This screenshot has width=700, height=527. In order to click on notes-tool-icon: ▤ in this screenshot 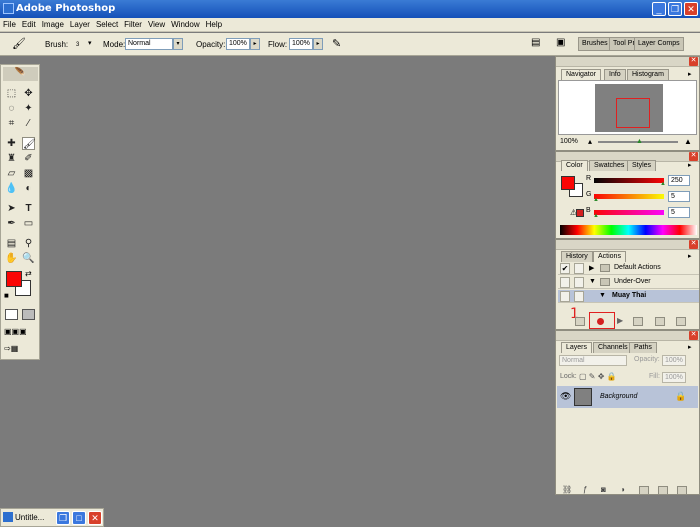, I will do `click(11, 243)`.